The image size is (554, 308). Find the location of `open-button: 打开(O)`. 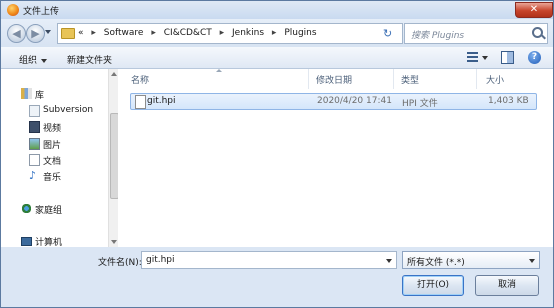

open-button: 打开(O) is located at coordinates (433, 285).